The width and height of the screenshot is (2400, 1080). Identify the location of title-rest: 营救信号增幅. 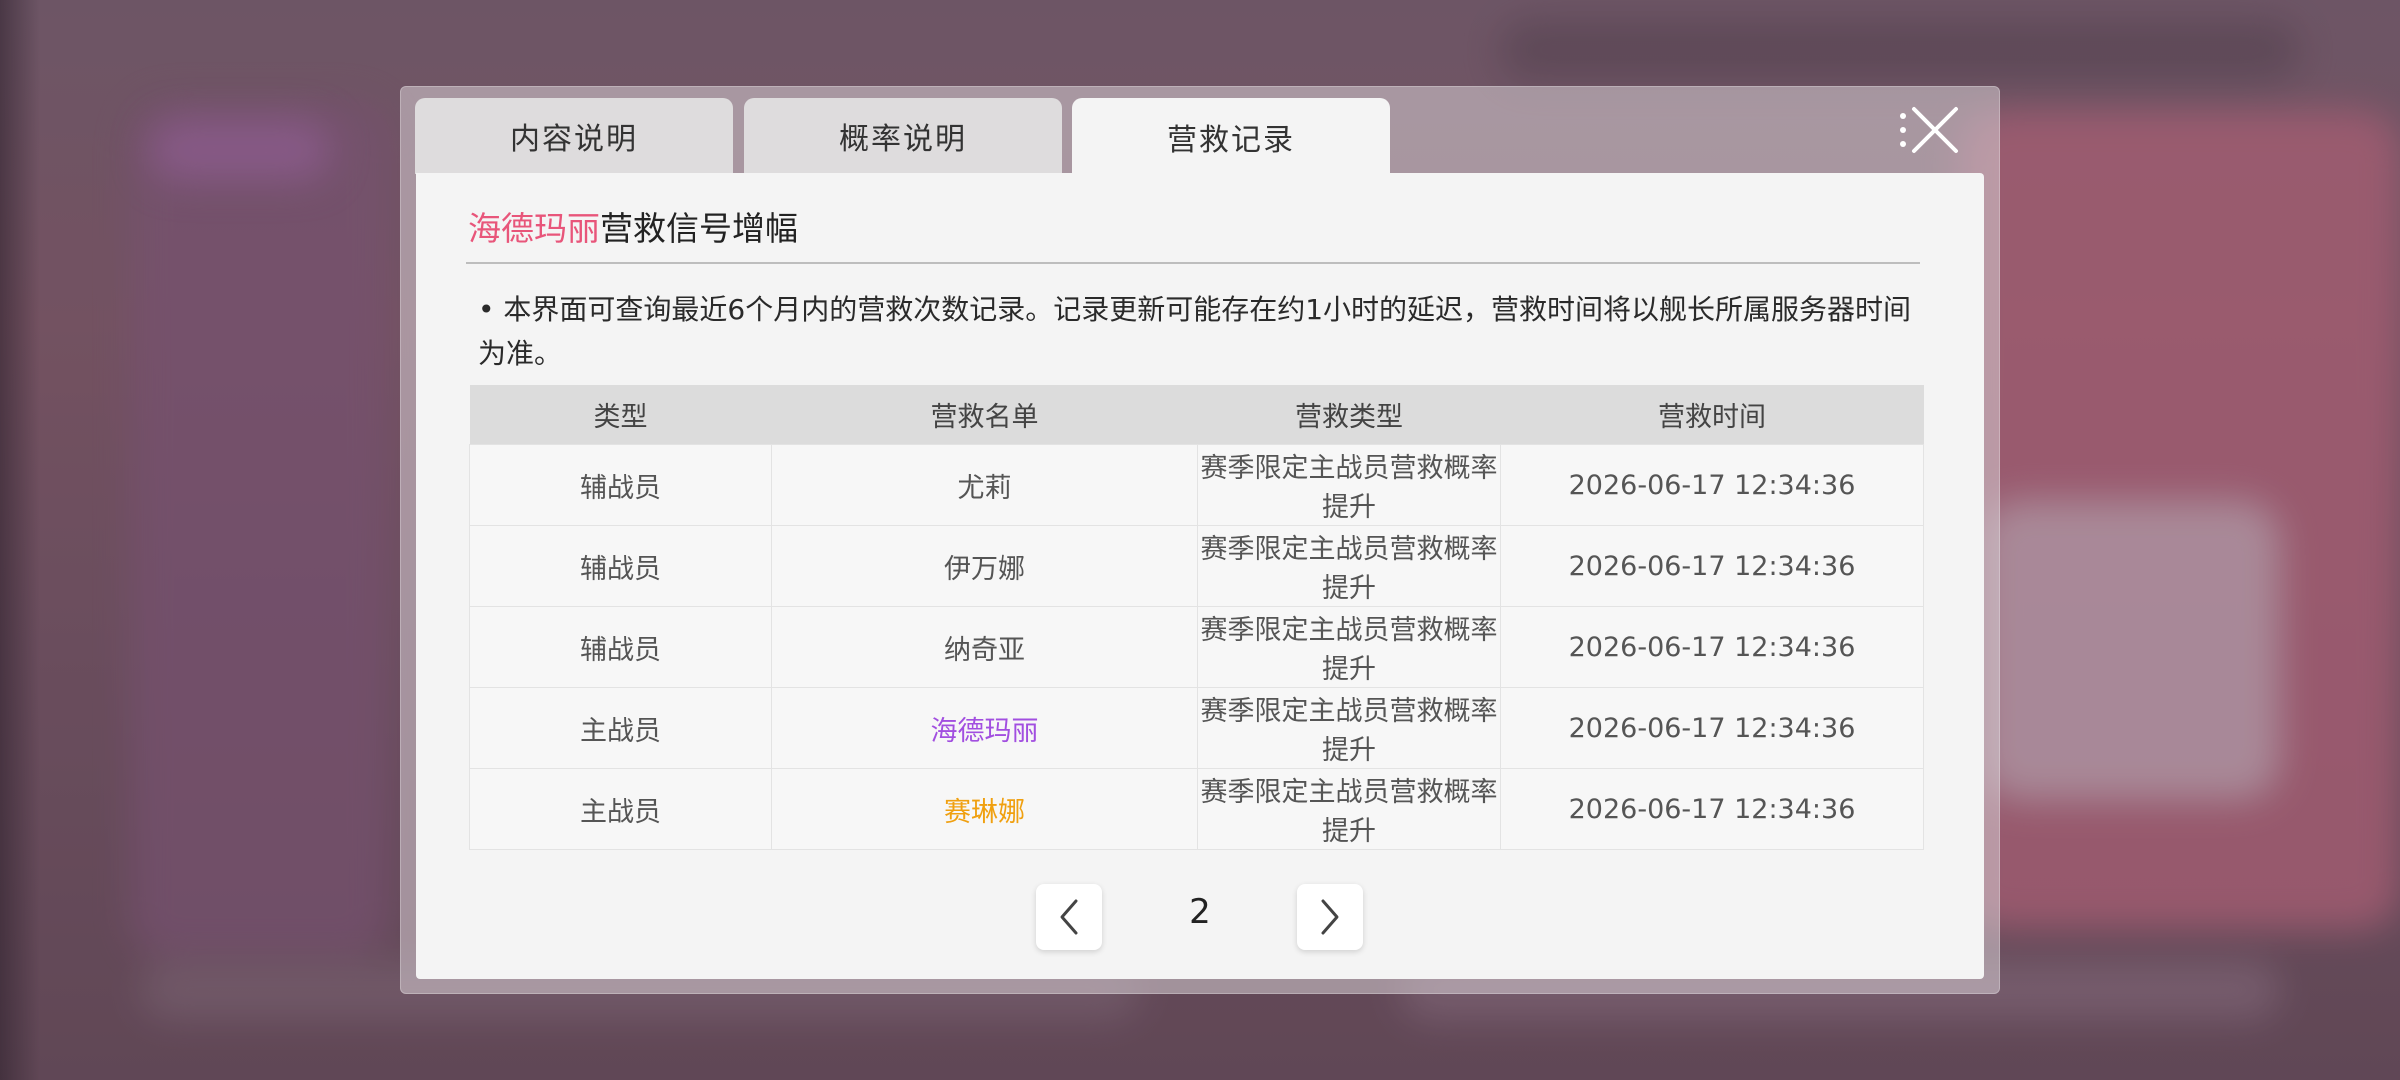
(699, 228).